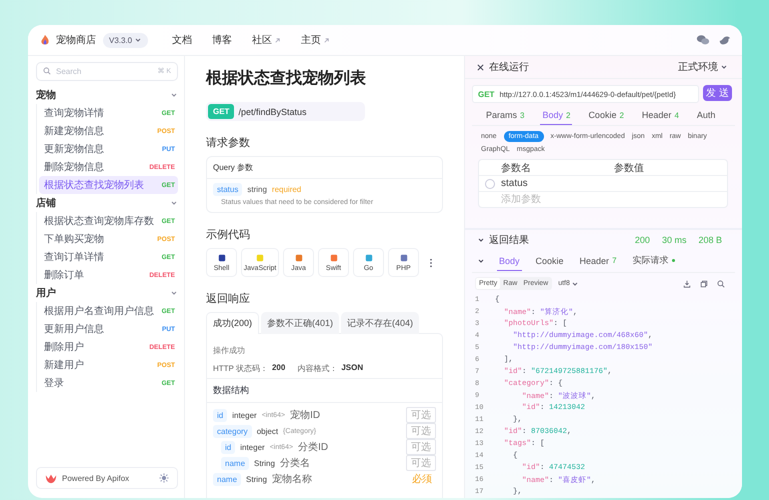 The image size is (769, 500). I want to click on section-heading: 示例代码, so click(228, 235).